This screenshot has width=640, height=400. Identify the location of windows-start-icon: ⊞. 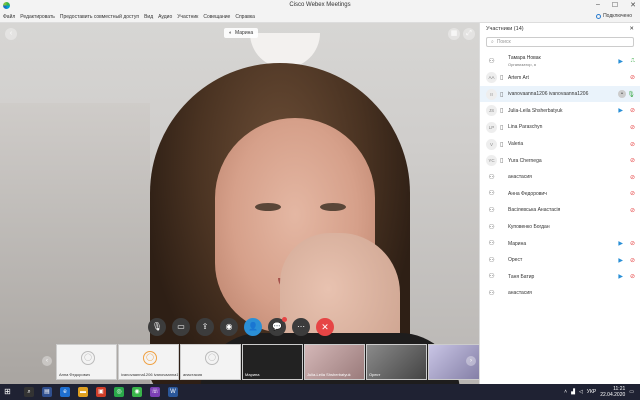
(8, 392).